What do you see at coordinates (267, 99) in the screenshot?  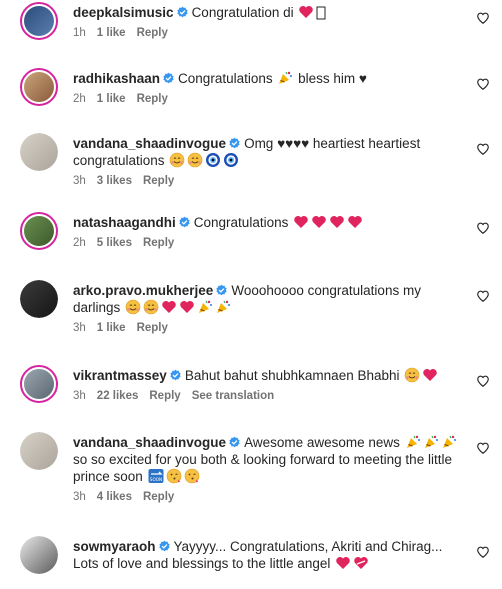 I see `comment-meta: 2h 1 like Reply` at bounding box center [267, 99].